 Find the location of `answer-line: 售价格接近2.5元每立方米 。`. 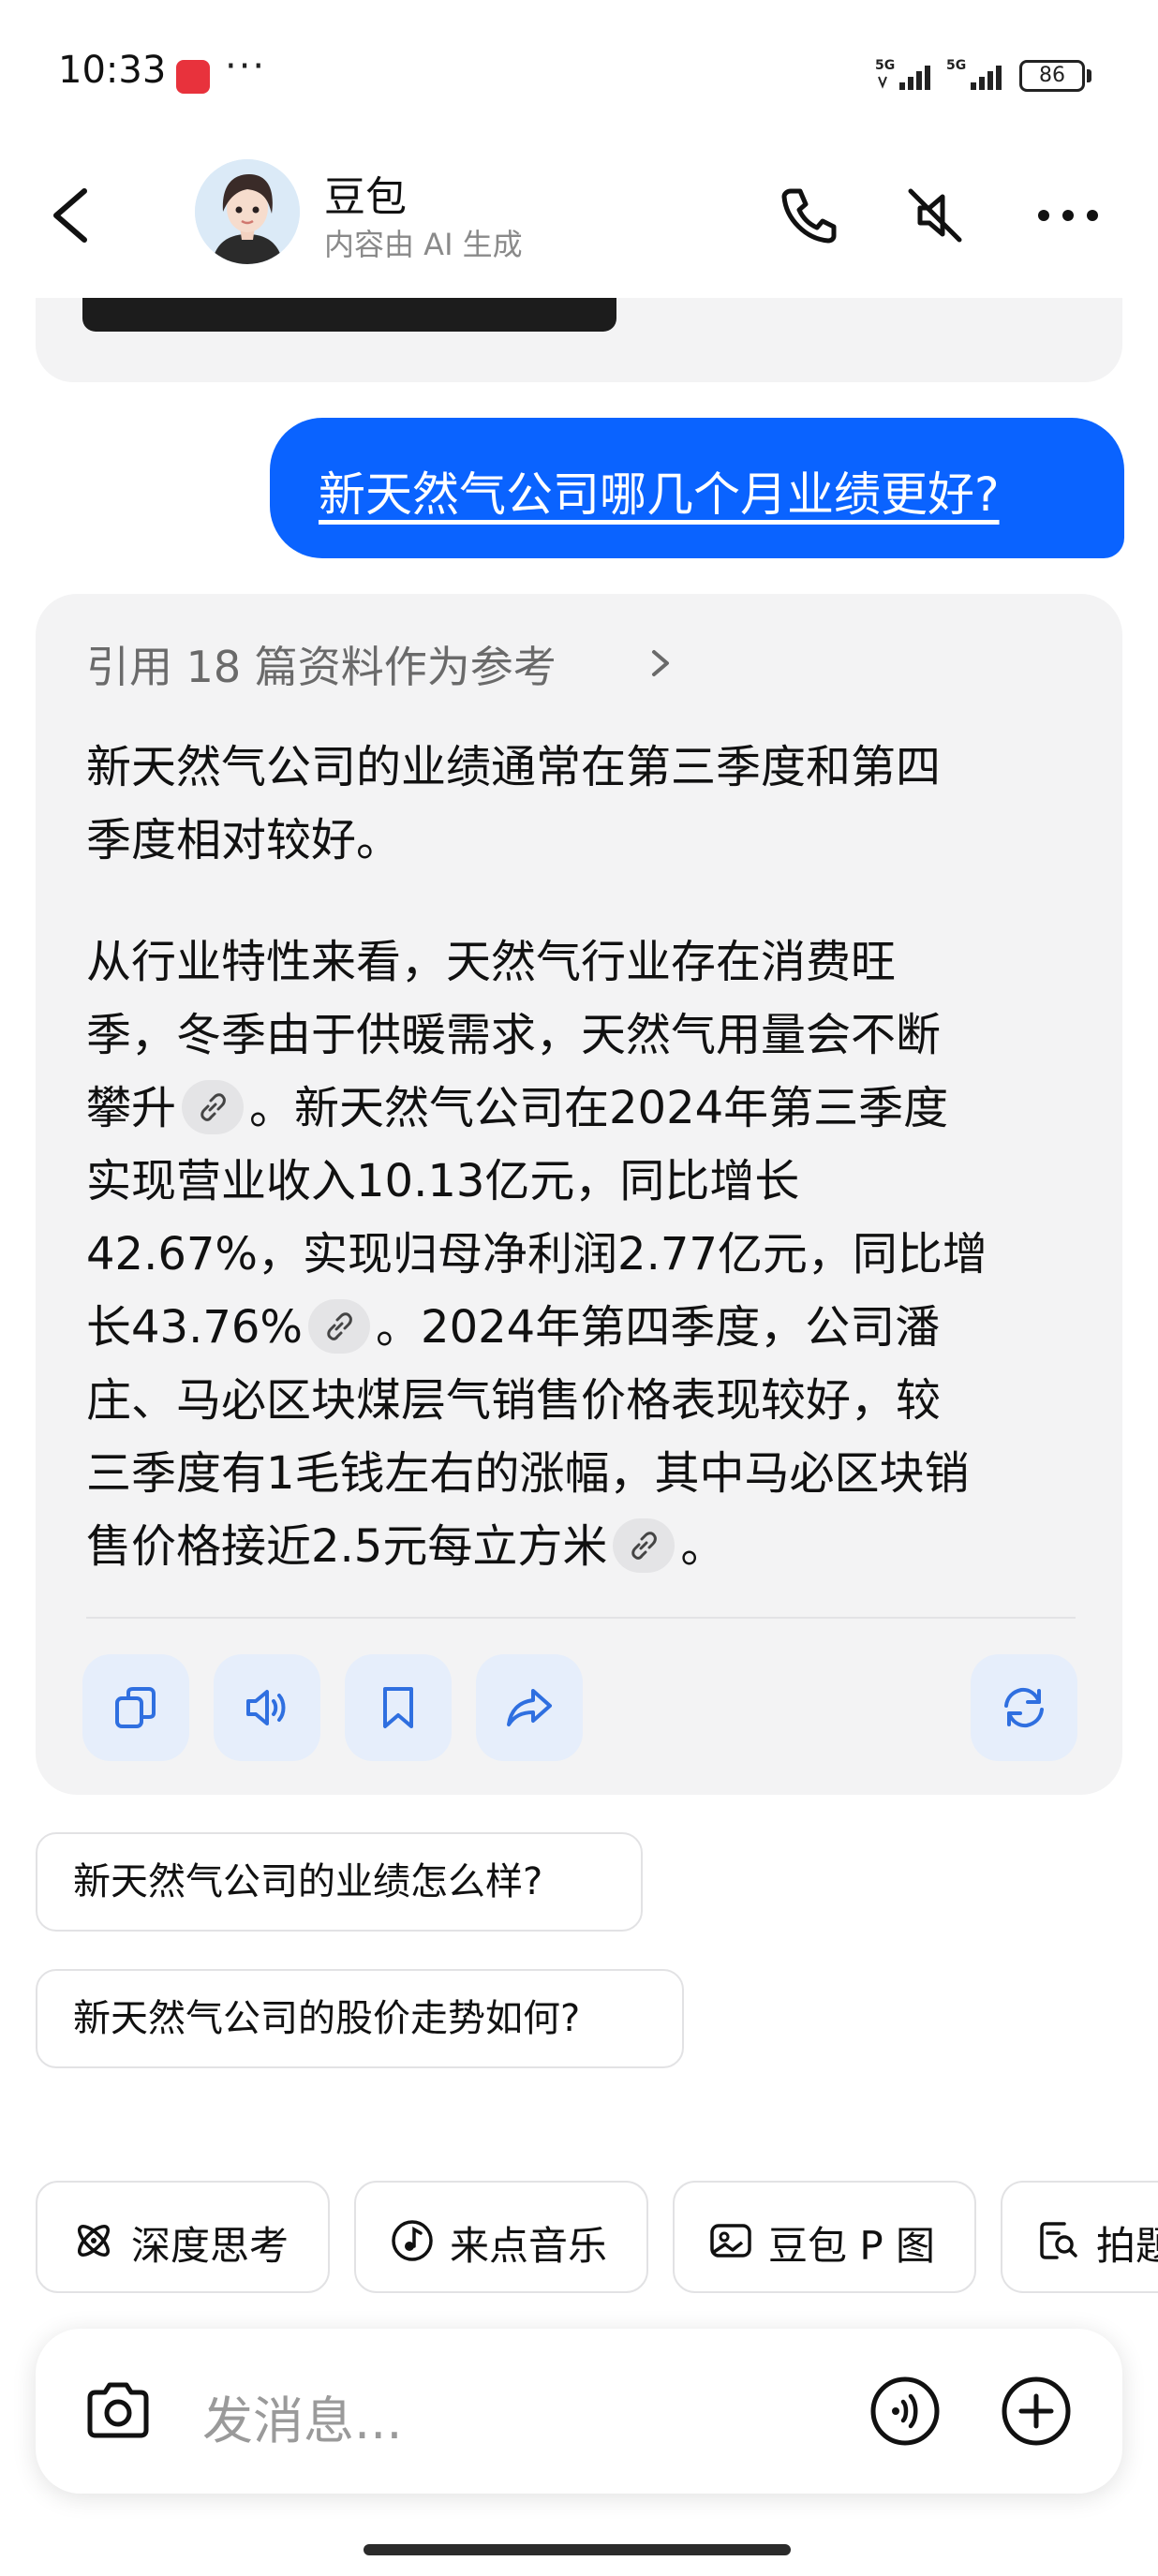

answer-line: 售价格接近2.5元每立方米 。 is located at coordinates (583, 1546).